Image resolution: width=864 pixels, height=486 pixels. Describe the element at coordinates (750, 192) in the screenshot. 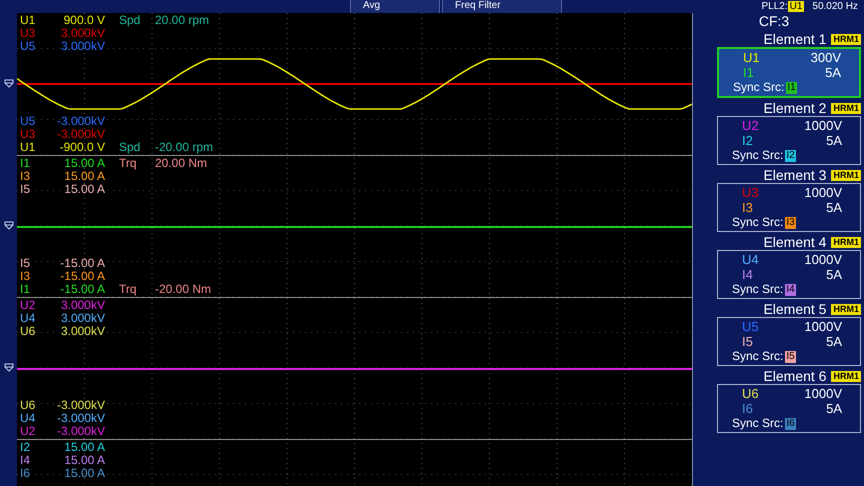

I see `channel-label: U3` at that location.